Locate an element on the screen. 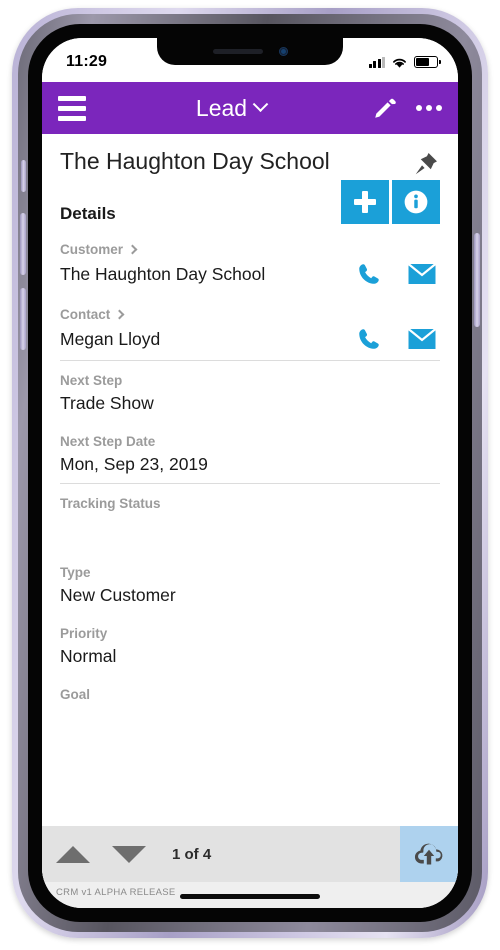 The width and height of the screenshot is (500, 950). record-navigation is located at coordinates (101, 854).